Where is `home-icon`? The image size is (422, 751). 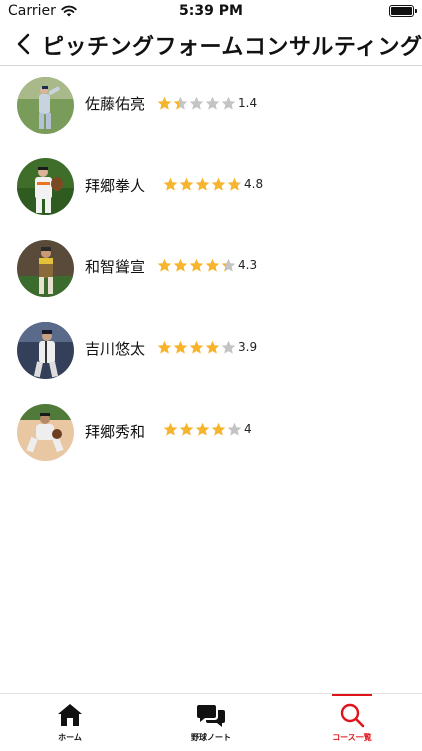 home-icon is located at coordinates (70, 715).